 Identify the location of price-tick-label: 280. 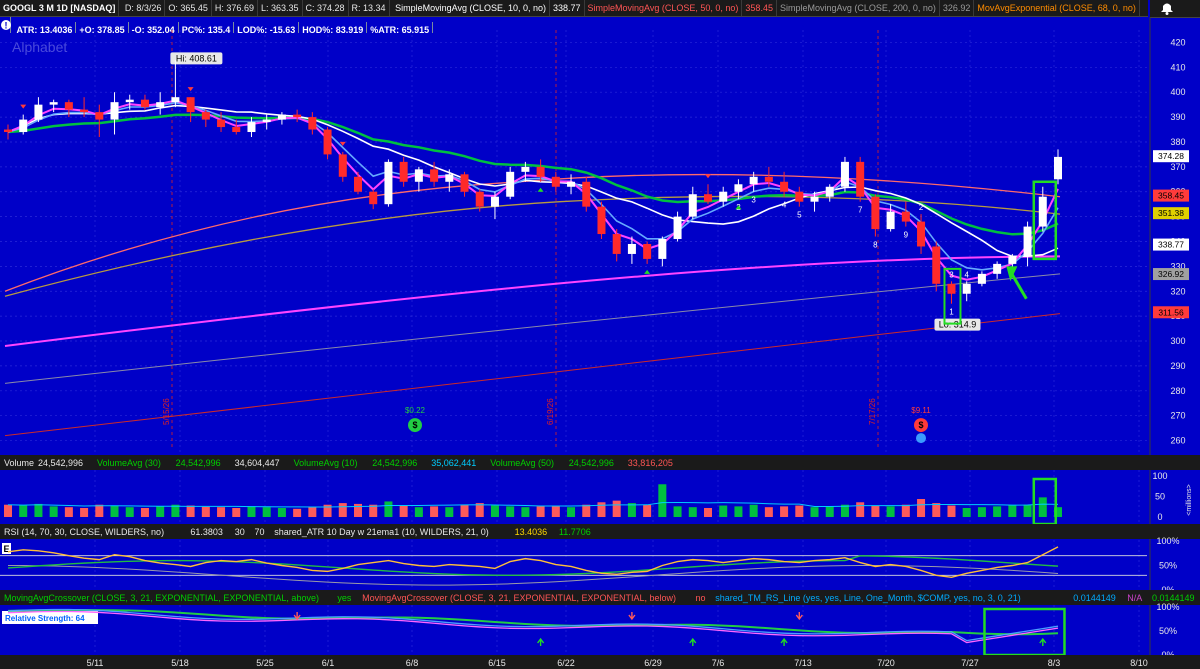
(1177, 391).